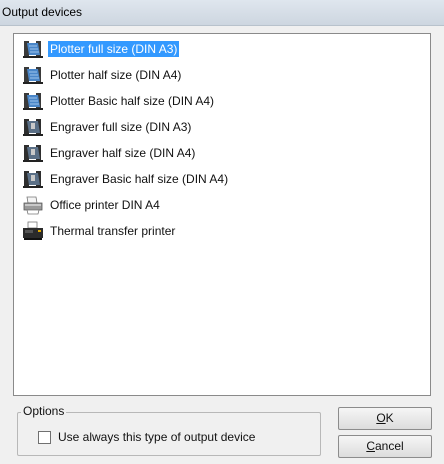  What do you see at coordinates (370, 446) in the screenshot?
I see `cancel-button-mnemonic: C` at bounding box center [370, 446].